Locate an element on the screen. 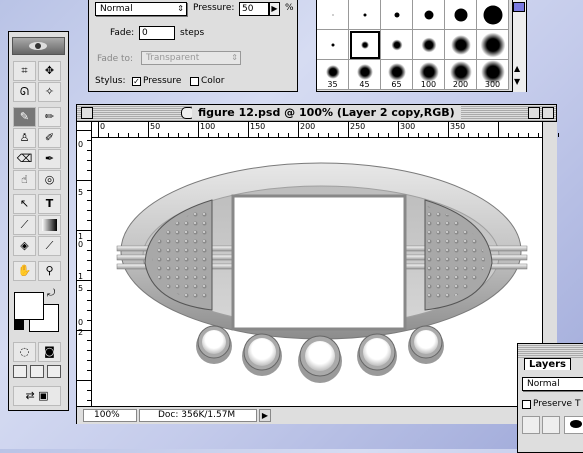 The height and width of the screenshot is (453, 583). default-colors-icon is located at coordinates (19, 325).